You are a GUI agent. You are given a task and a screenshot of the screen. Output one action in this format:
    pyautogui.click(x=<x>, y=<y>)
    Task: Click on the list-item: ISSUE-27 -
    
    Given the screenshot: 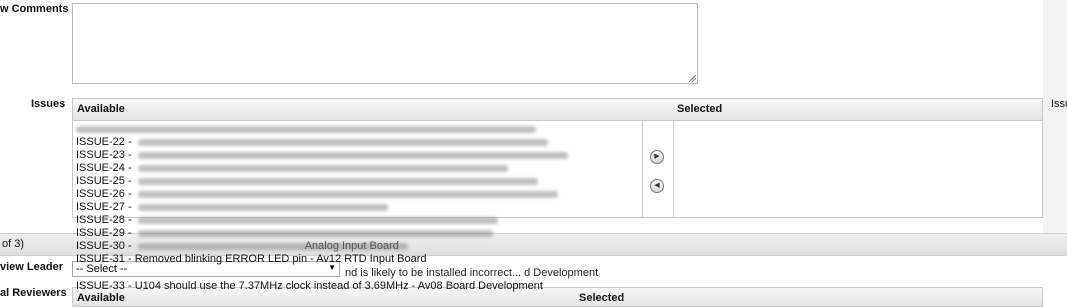 What is the action you would take?
    pyautogui.click(x=232, y=207)
    